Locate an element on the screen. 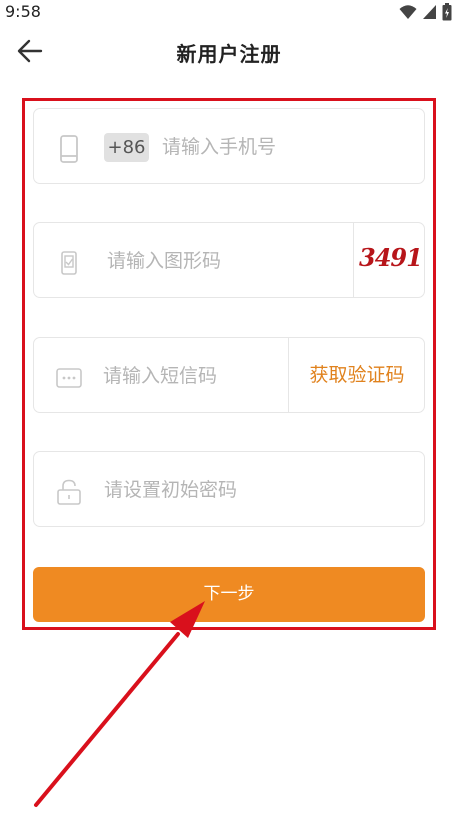 The height and width of the screenshot is (820, 458). get-code-button: 获取验证码 is located at coordinates (357, 375).